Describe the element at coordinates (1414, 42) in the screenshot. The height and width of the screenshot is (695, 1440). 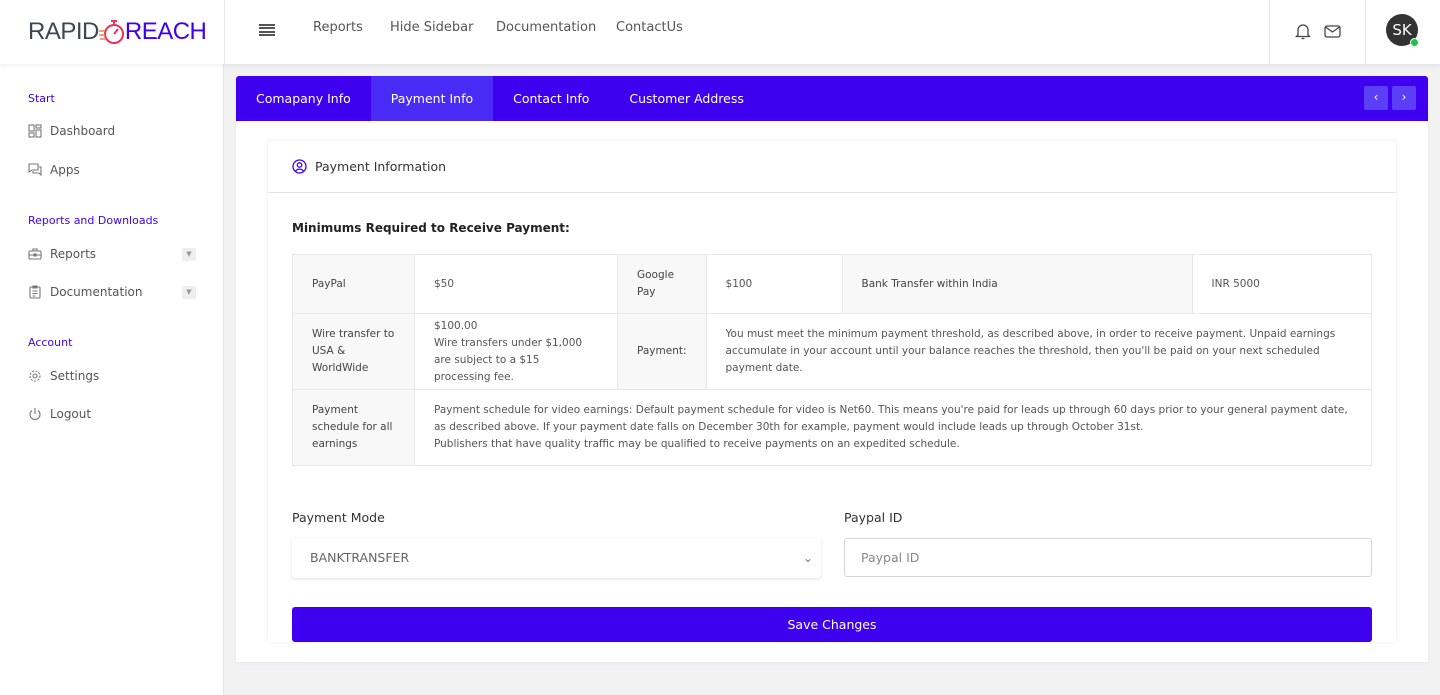
I see `online-status-dot` at that location.